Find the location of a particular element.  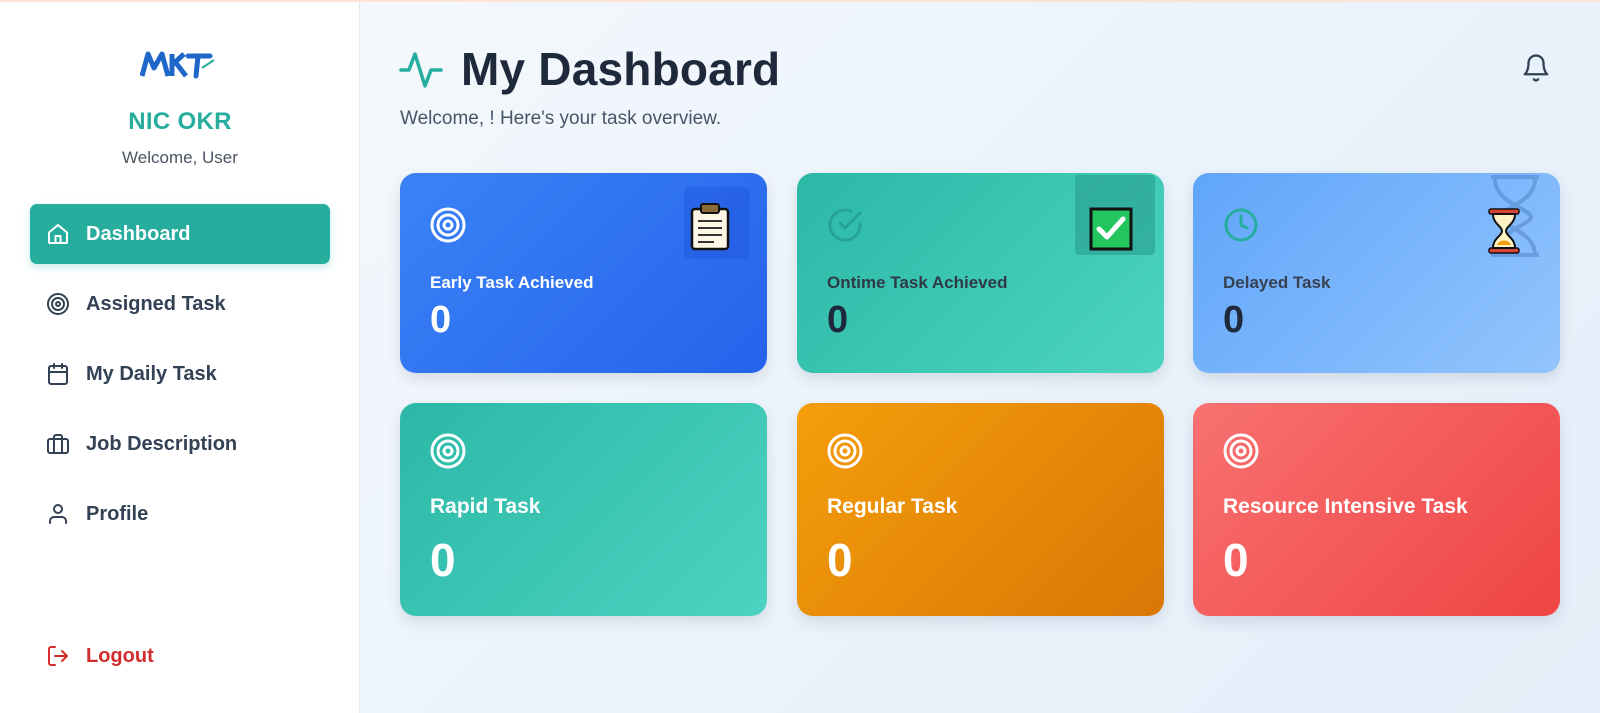

card-label: Delayed Task is located at coordinates (1277, 282).